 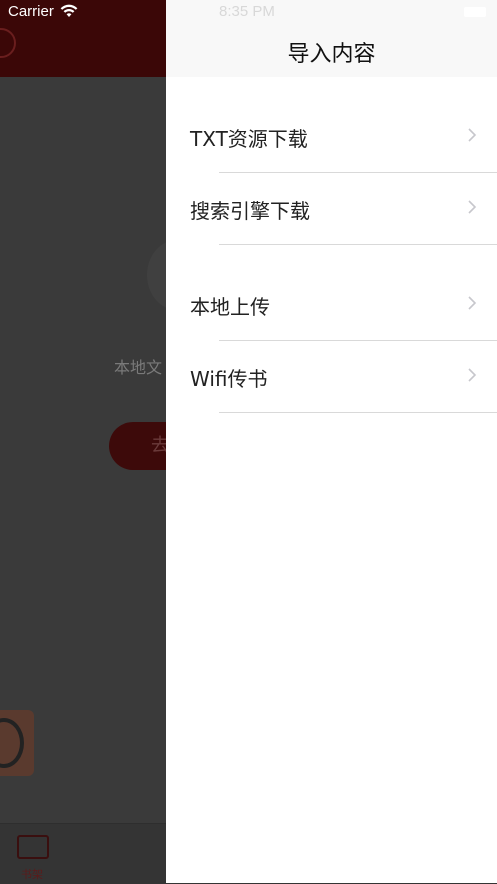 I want to click on drawer-title: 导入内容, so click(x=331, y=54).